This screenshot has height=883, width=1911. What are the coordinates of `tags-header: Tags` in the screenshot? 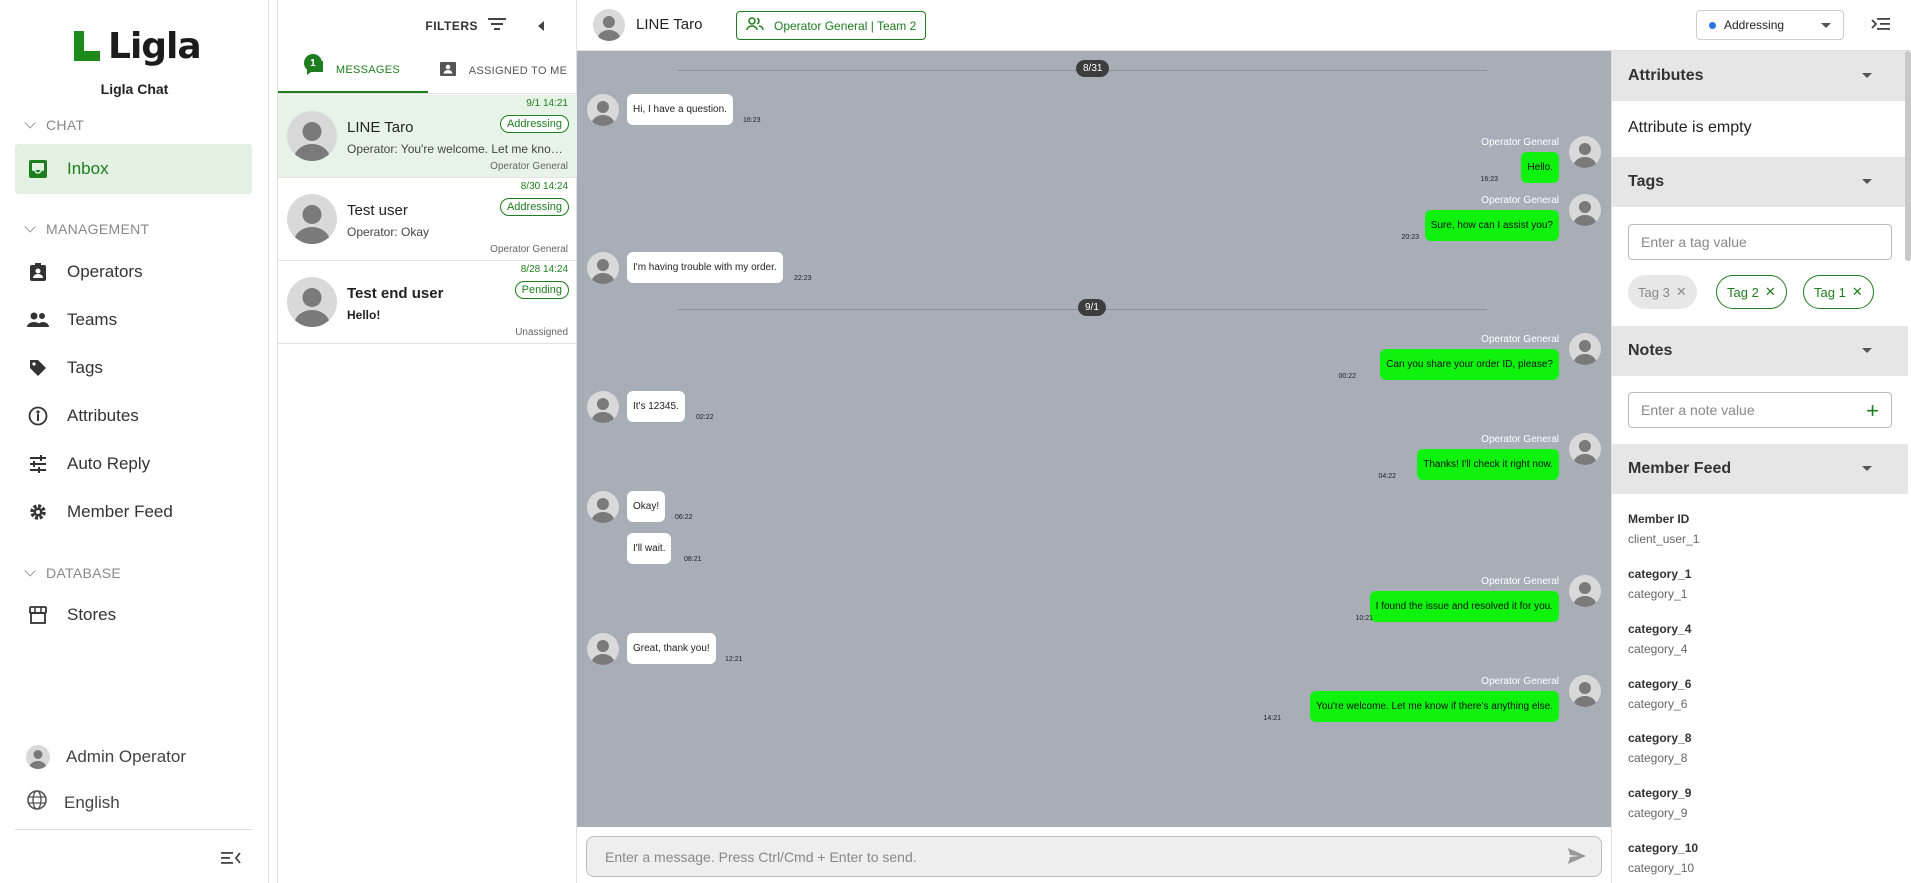 It's located at (1760, 182).